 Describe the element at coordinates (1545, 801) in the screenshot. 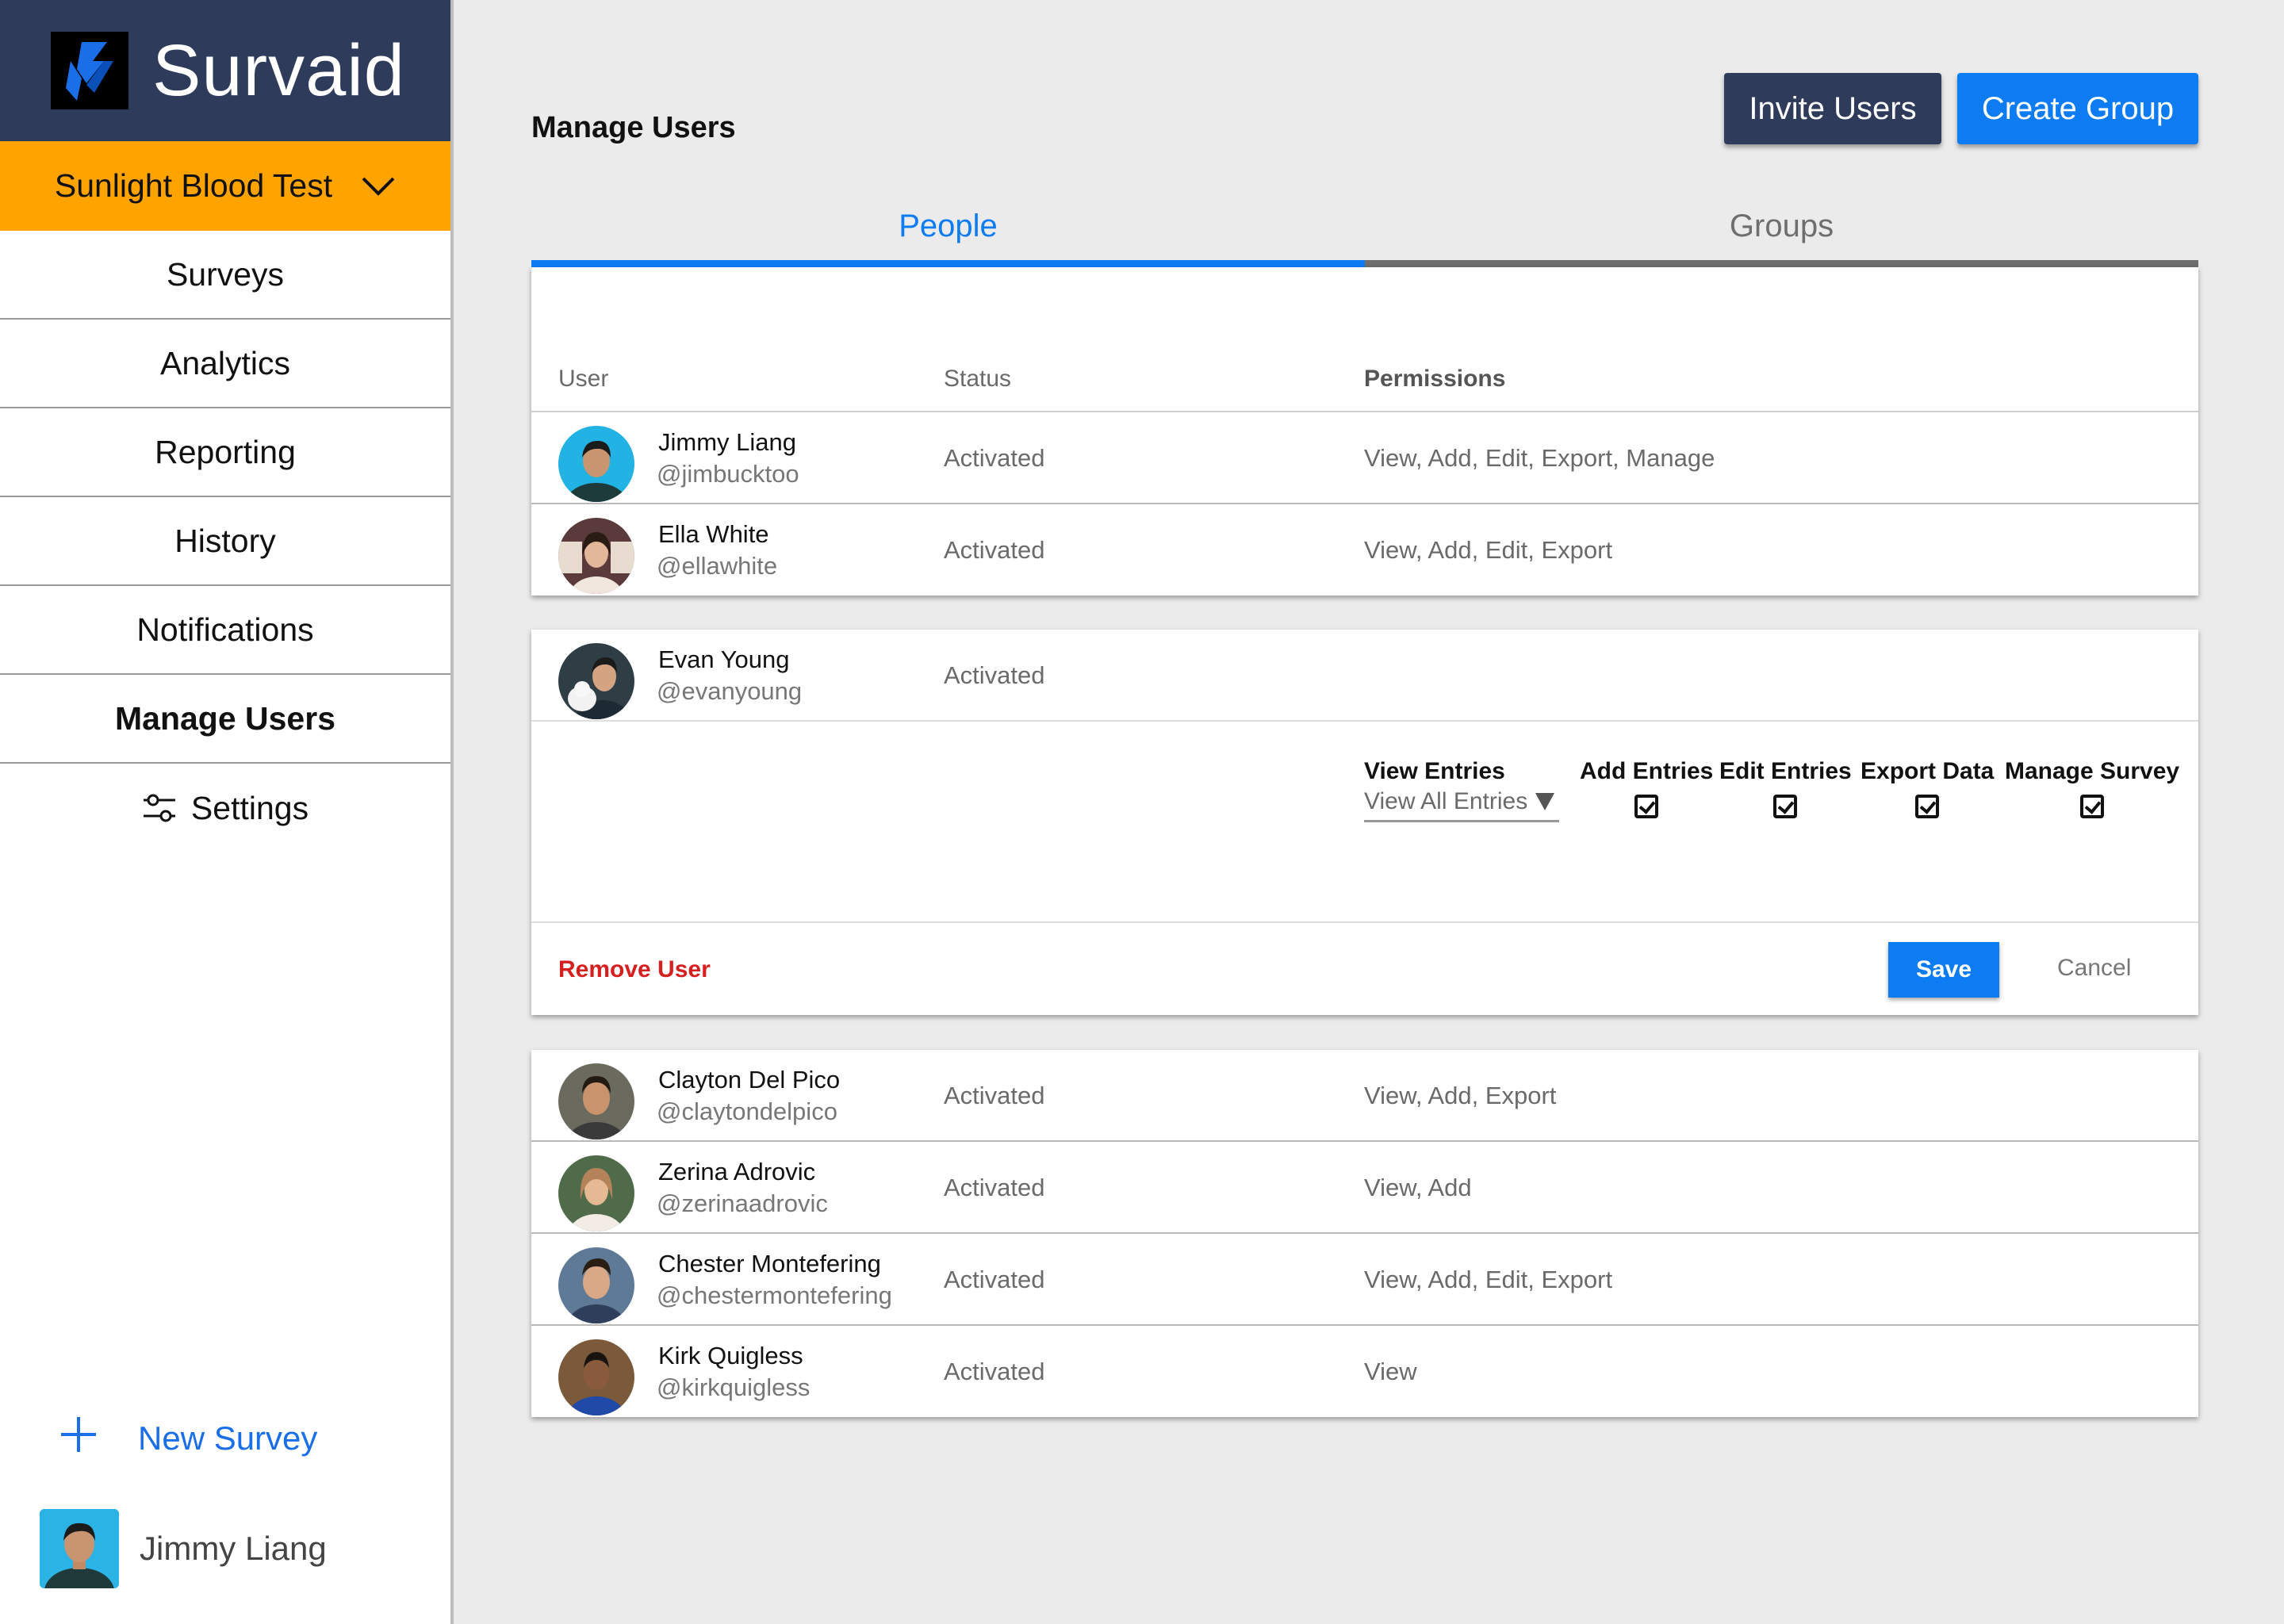

I see `caret-down-icon` at that location.